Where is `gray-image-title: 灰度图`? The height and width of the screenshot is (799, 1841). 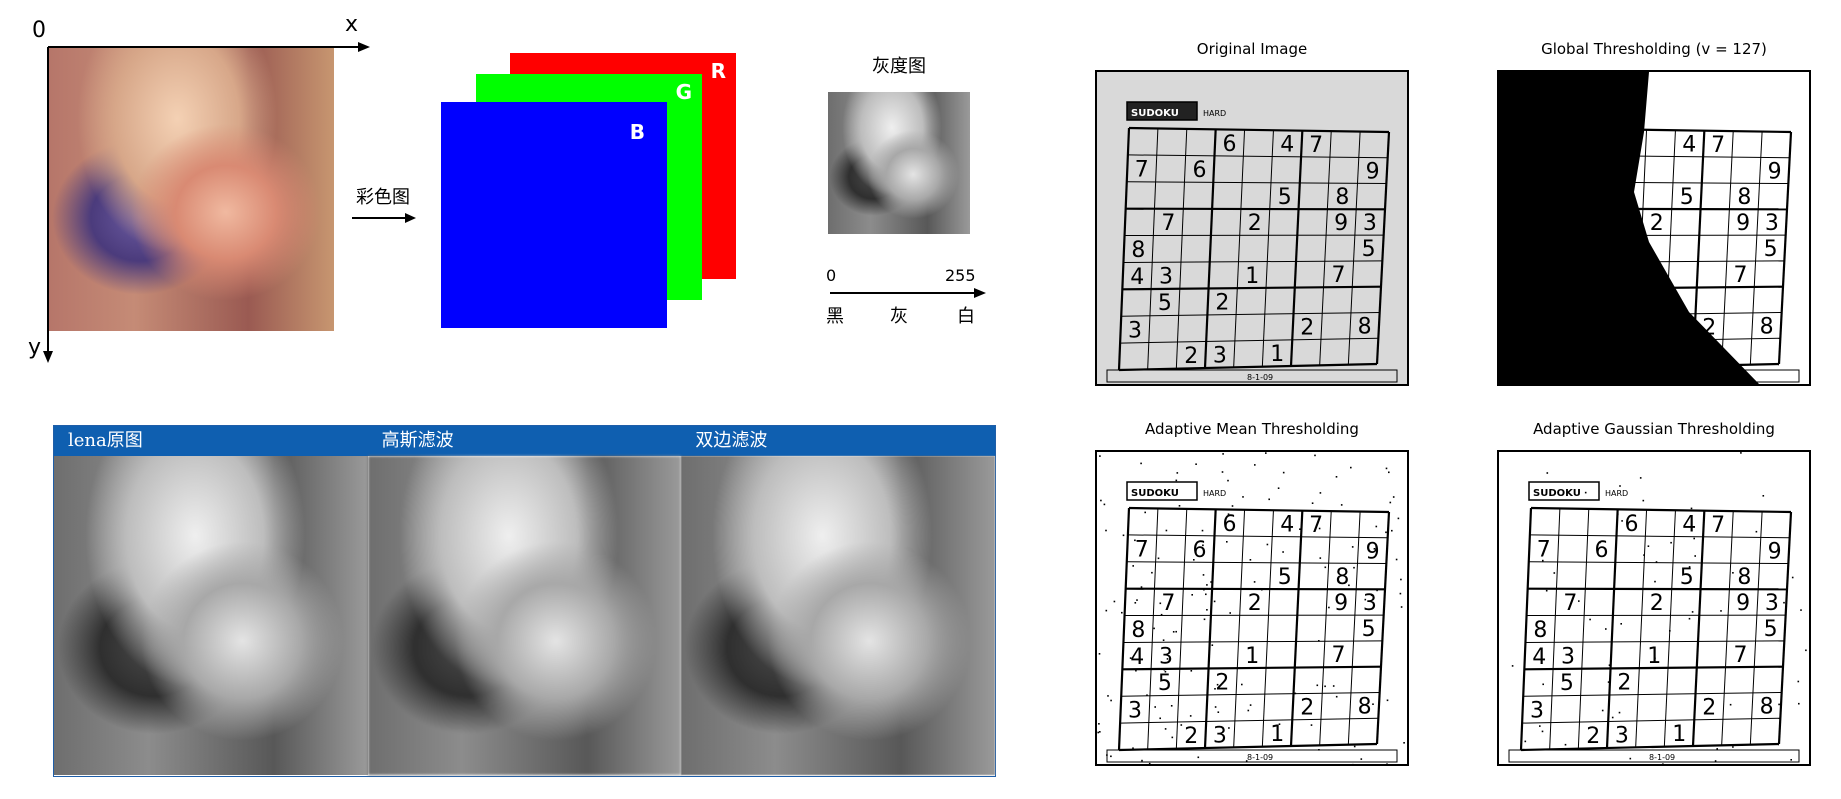
gray-image-title: 灰度图 is located at coordinates (899, 66).